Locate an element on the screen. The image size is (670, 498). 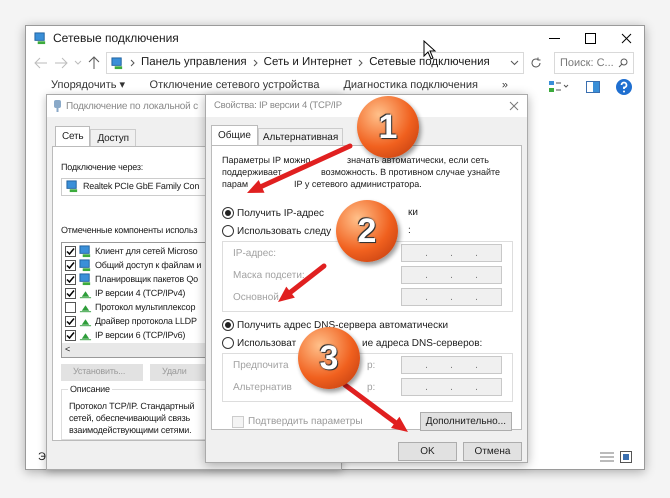
list-item: Планировщик пакетов Qo is located at coordinates (146, 279).